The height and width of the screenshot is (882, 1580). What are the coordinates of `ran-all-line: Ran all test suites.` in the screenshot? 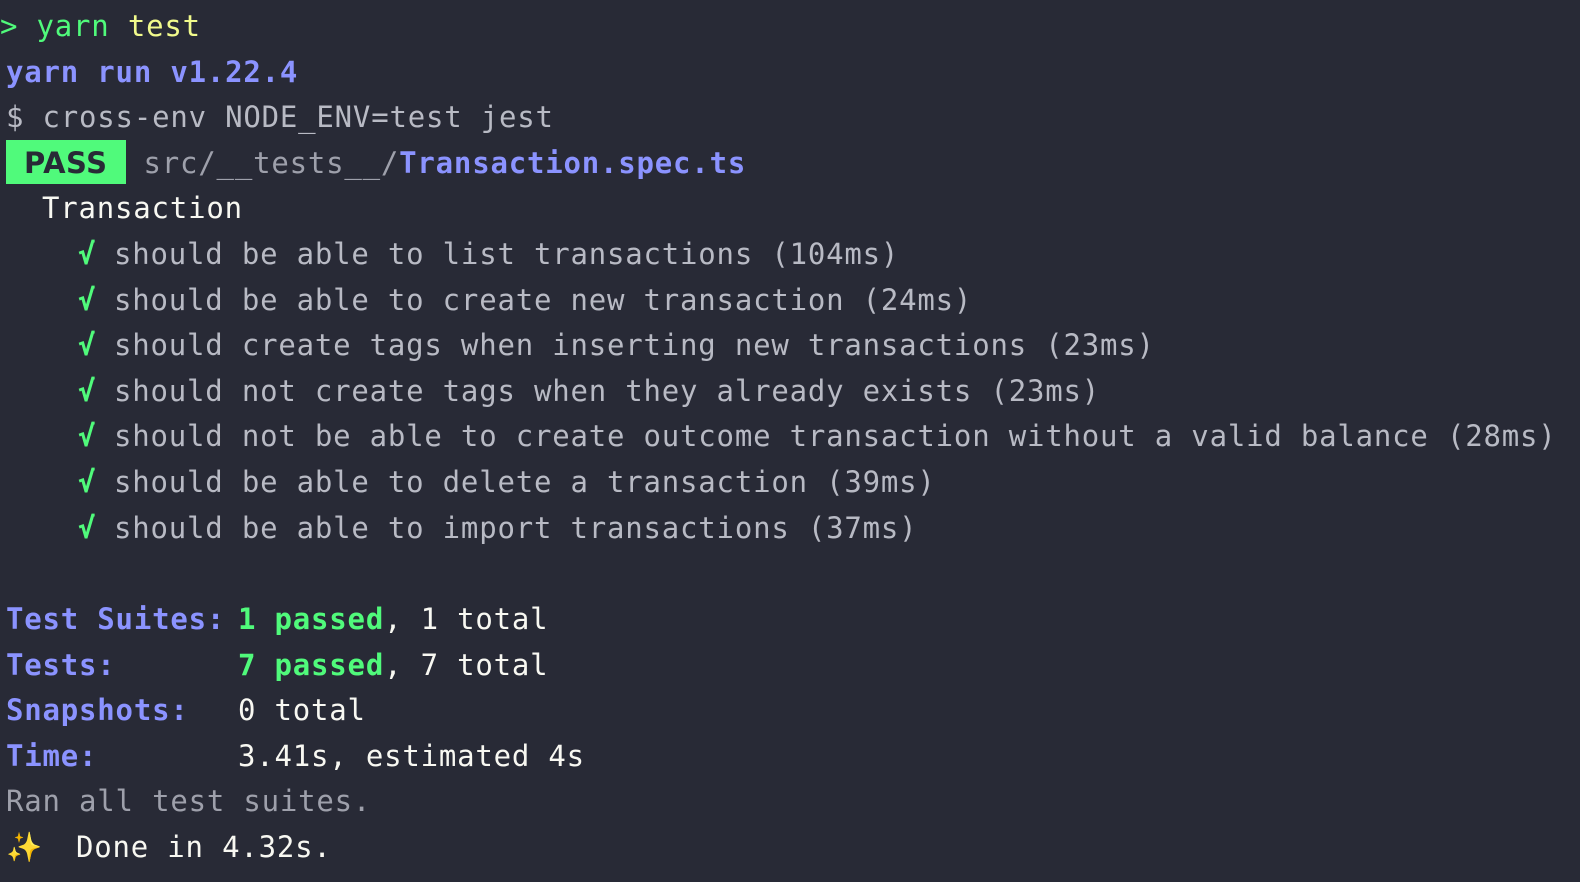 It's located at (189, 801).